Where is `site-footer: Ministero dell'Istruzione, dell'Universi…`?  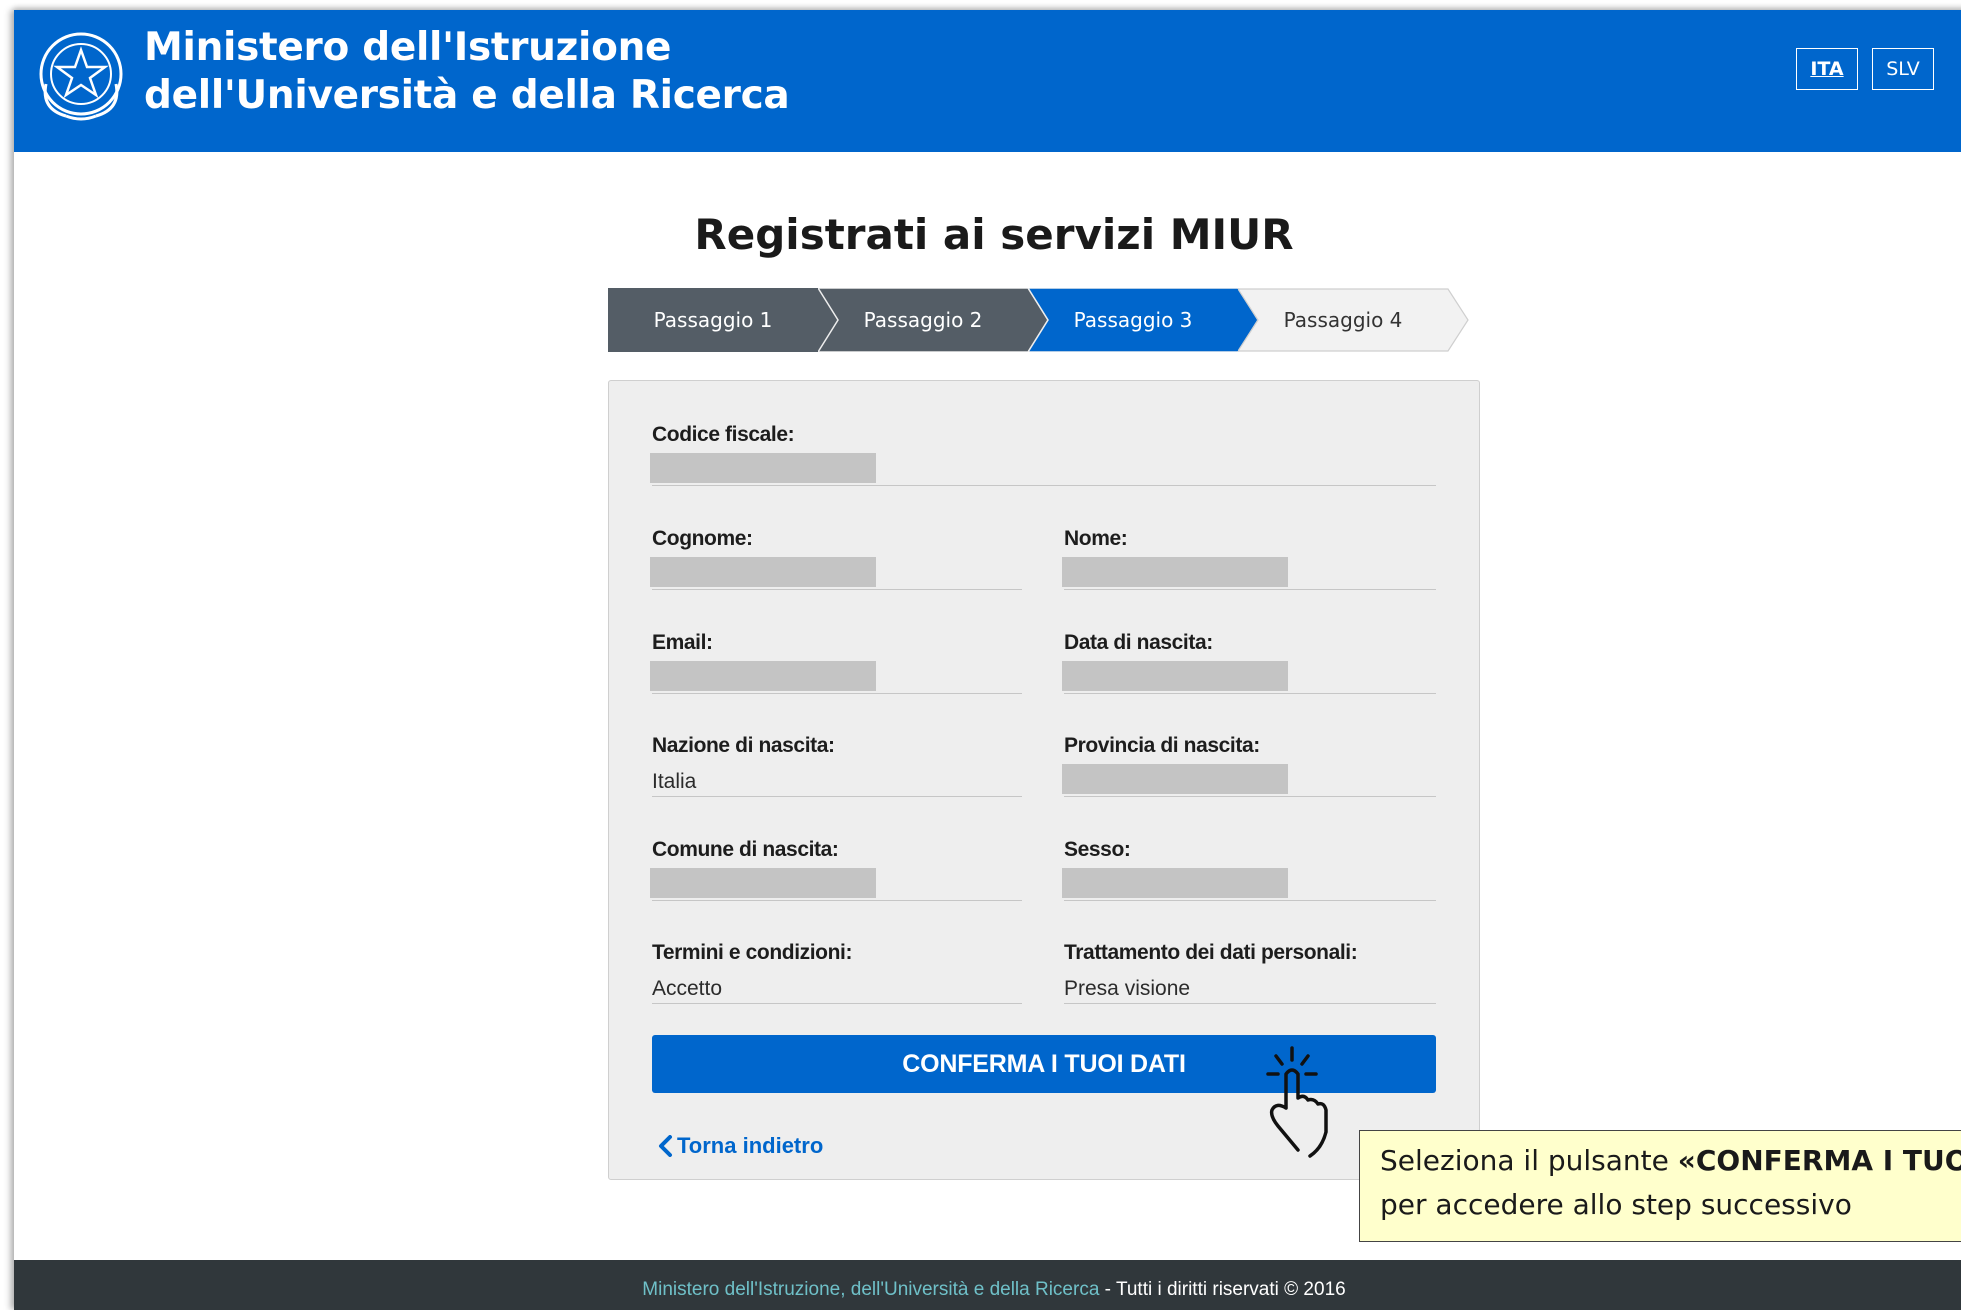 site-footer: Ministero dell'Istruzione, dell'Universi… is located at coordinates (987, 1285).